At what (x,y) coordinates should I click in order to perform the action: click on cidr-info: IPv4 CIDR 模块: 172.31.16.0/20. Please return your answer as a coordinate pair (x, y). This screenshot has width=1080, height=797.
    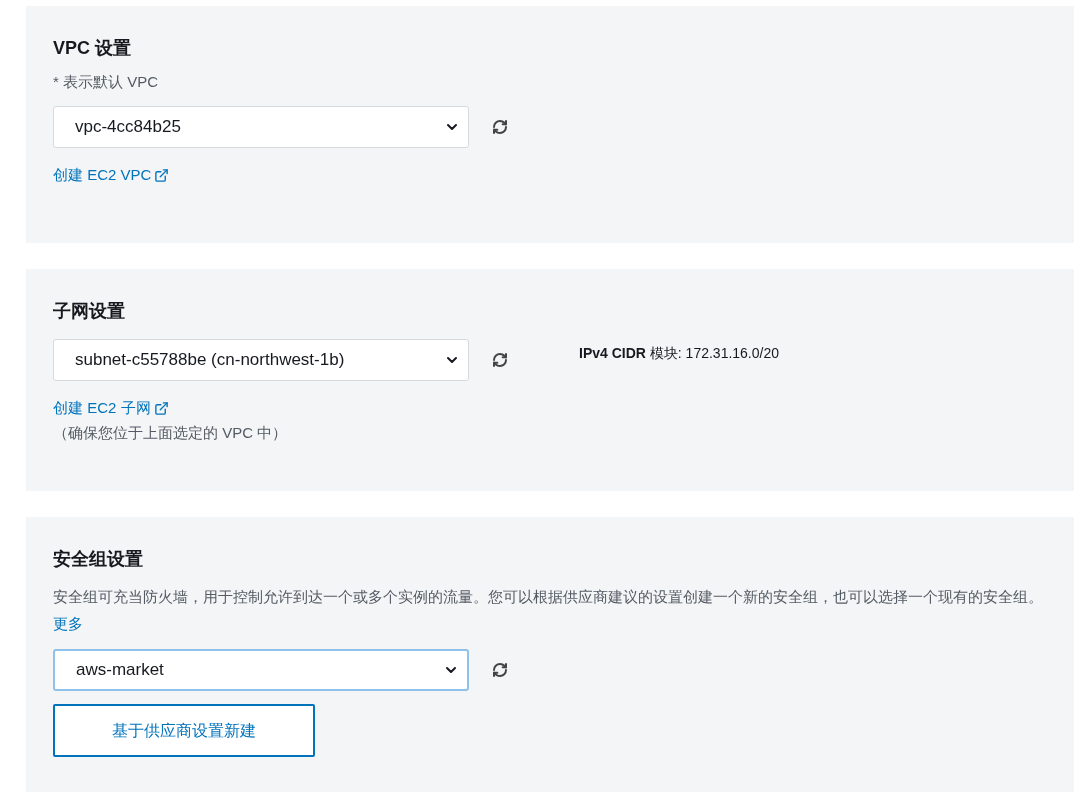
    Looking at the image, I should click on (679, 353).